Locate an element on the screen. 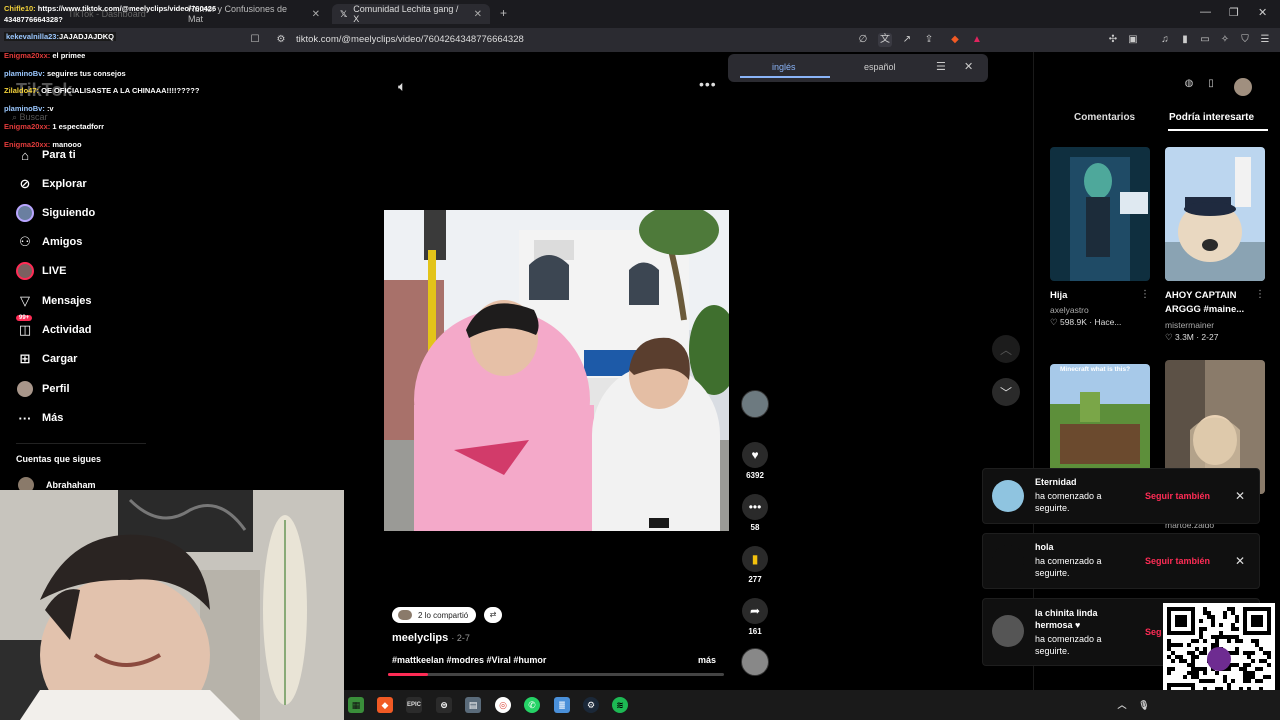 This screenshot has height=720, width=1280. share-button: ➦ 161 is located at coordinates (755, 617).